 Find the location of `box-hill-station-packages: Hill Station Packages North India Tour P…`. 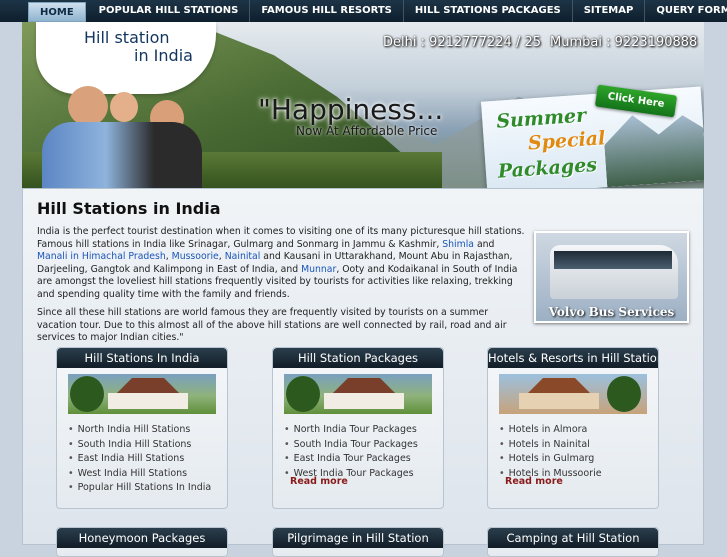

box-hill-station-packages: Hill Station Packages North India Tour P… is located at coordinates (358, 428).